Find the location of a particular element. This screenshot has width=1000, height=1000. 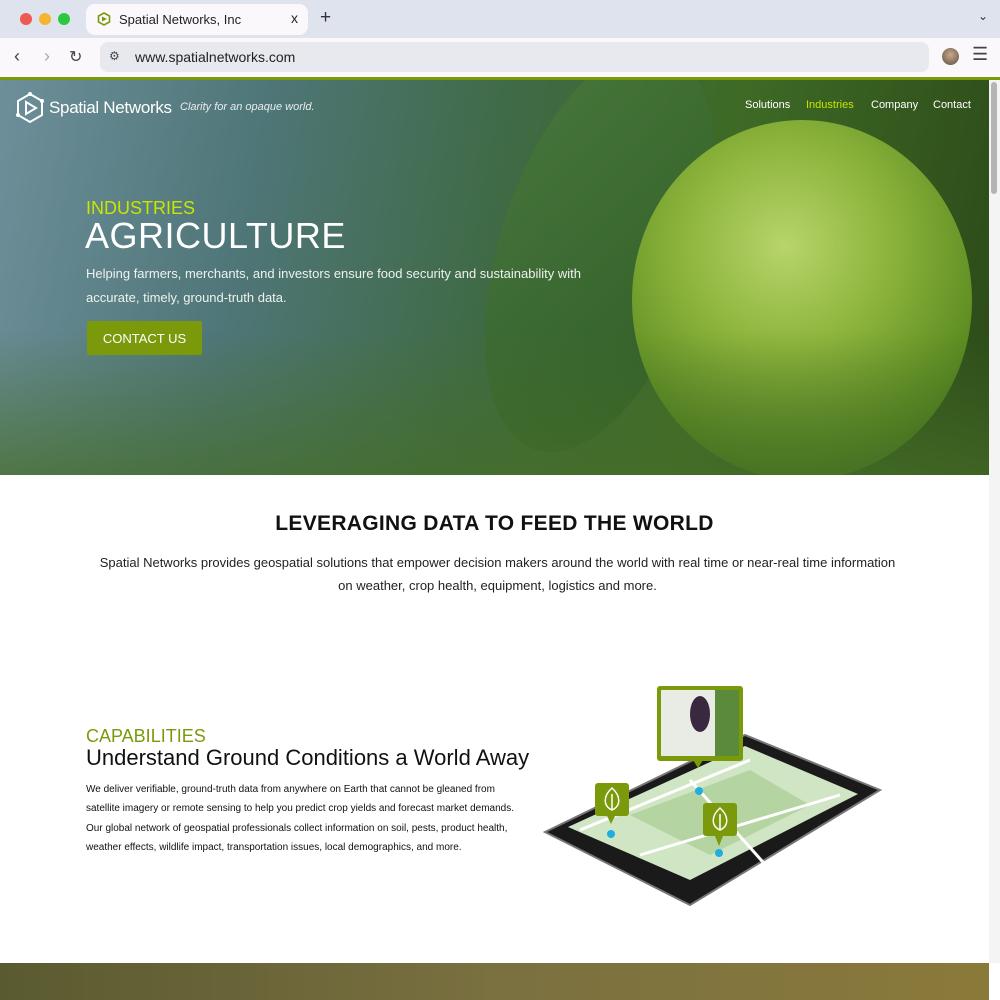

browser-tab: Spatial Networks, Inc x is located at coordinates (197, 19).